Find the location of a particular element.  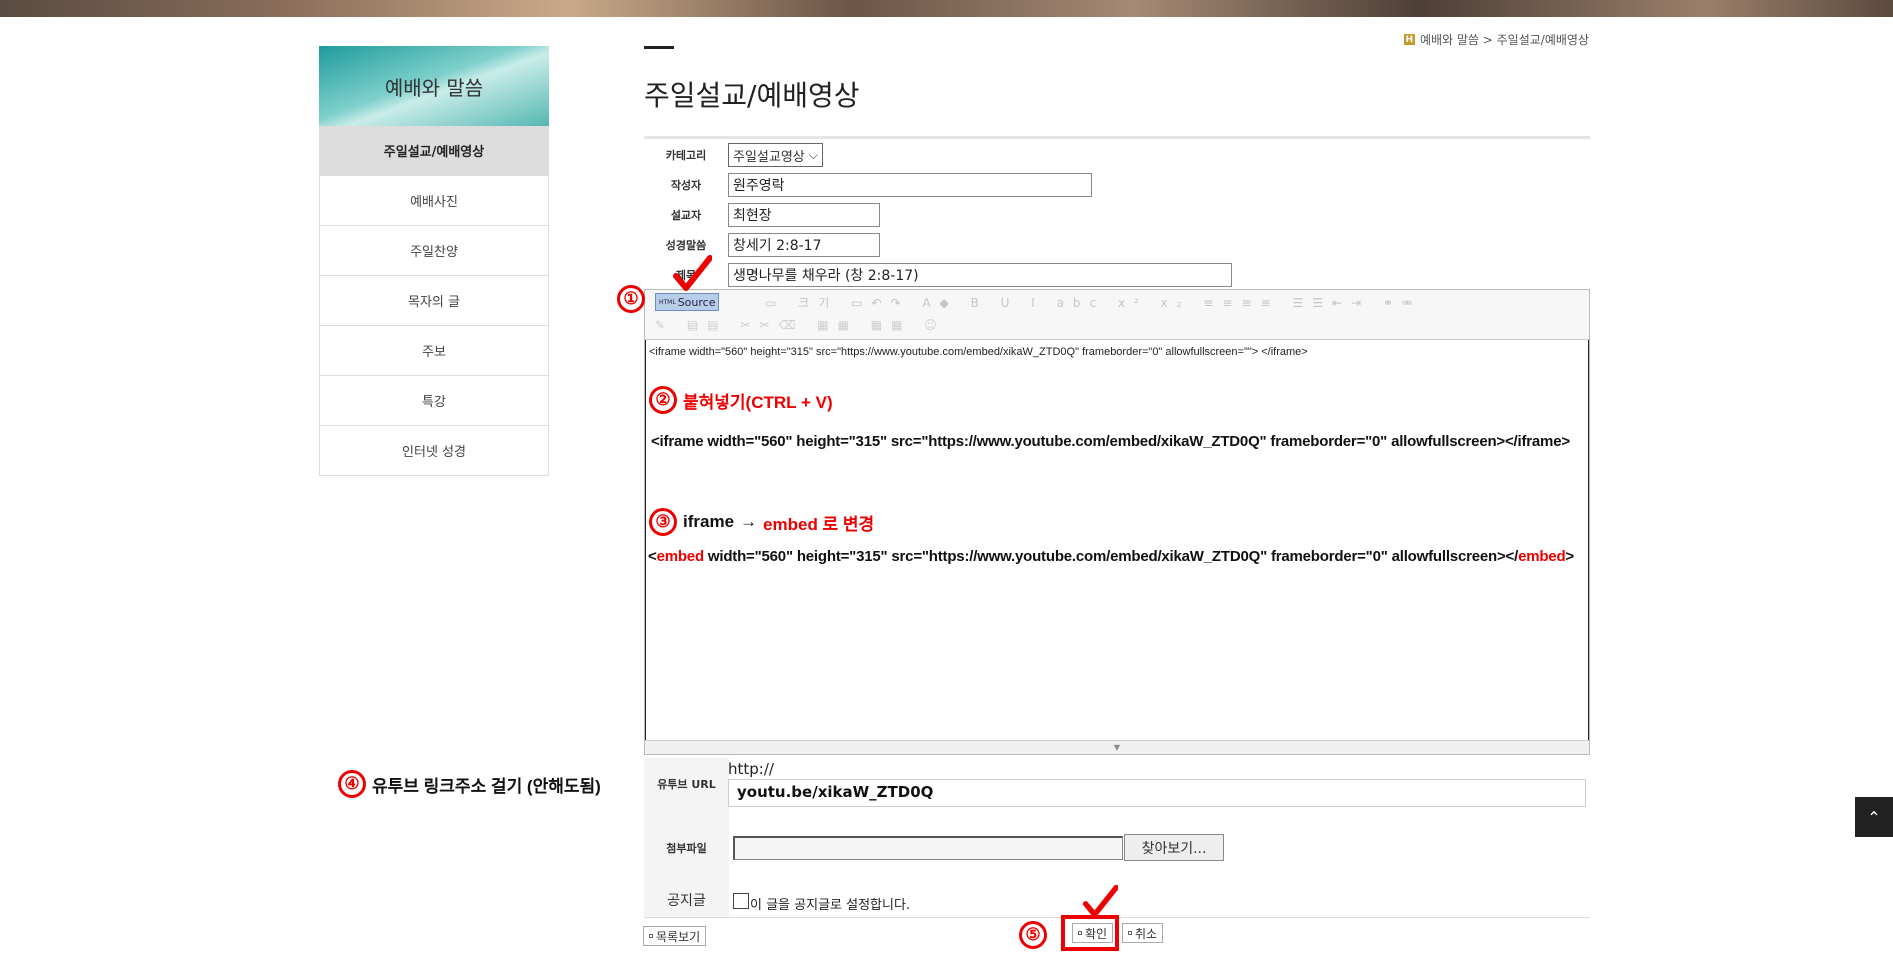

page-title: 주일설교/예배영상 is located at coordinates (752, 95).